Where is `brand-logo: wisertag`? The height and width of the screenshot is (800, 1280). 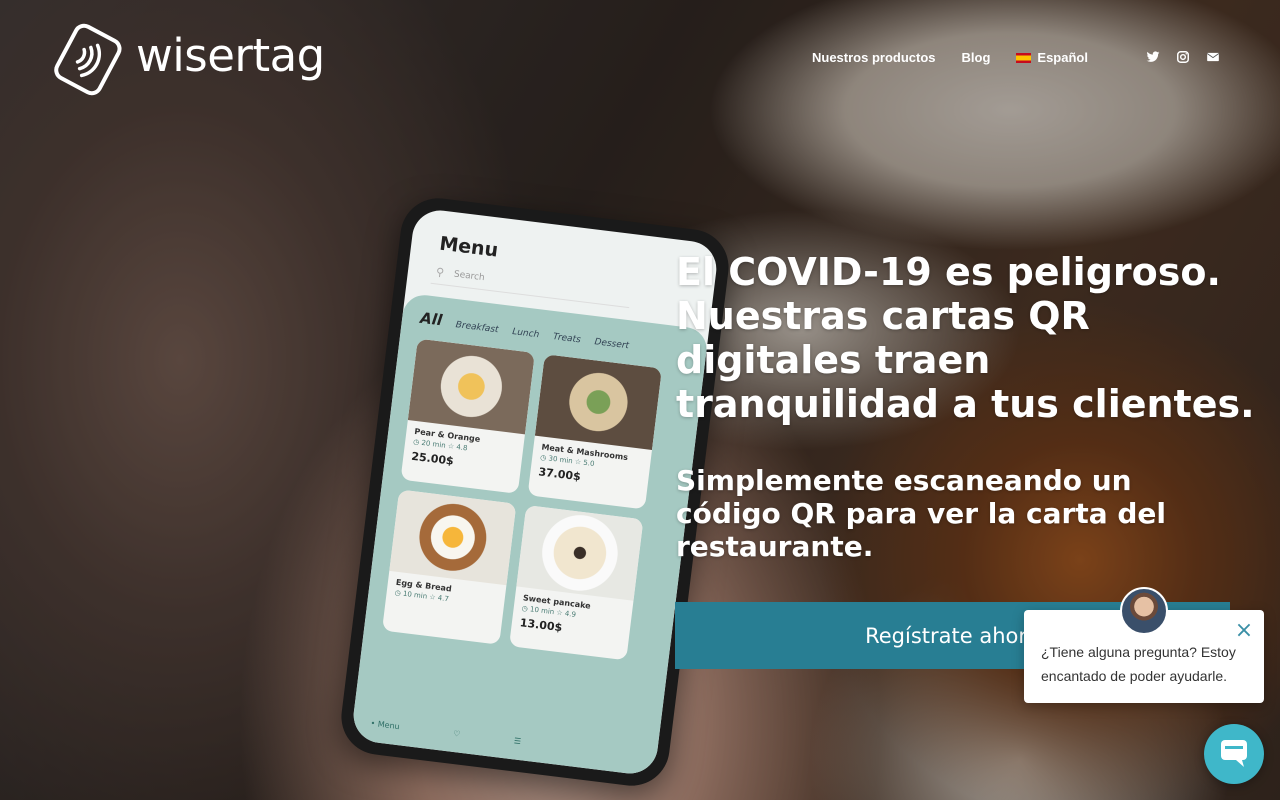
brand-logo: wisertag is located at coordinates (187, 59).